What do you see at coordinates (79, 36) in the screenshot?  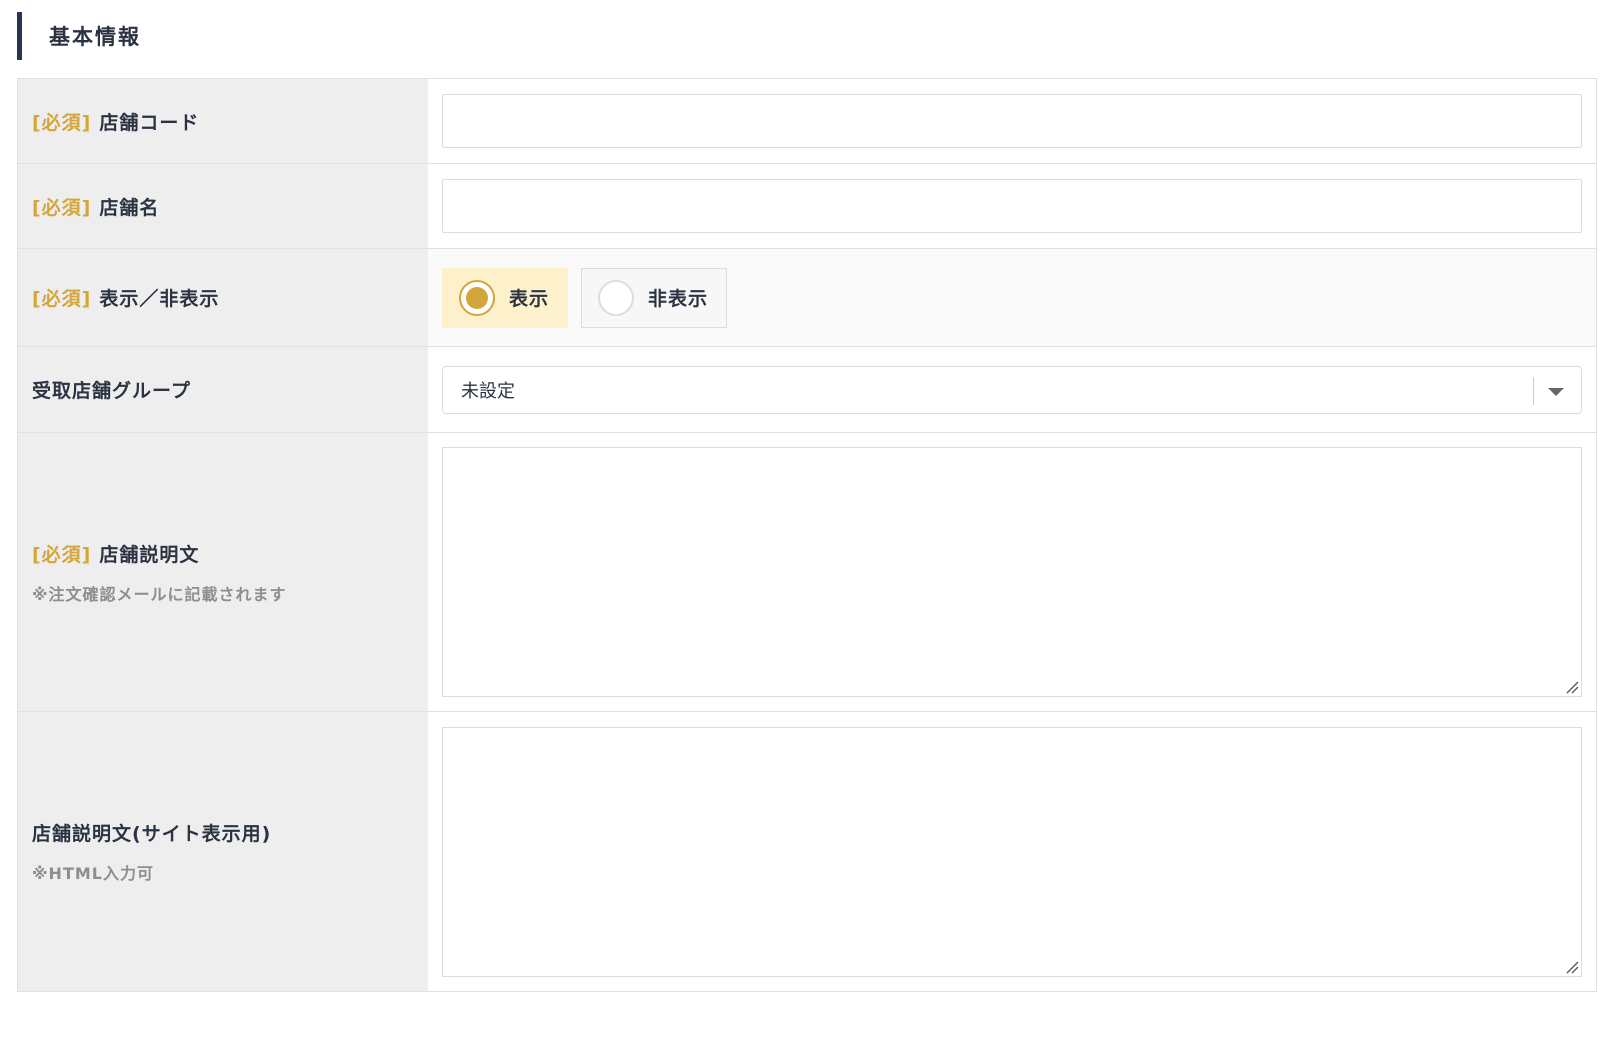 I see `section-title: 基本情報` at bounding box center [79, 36].